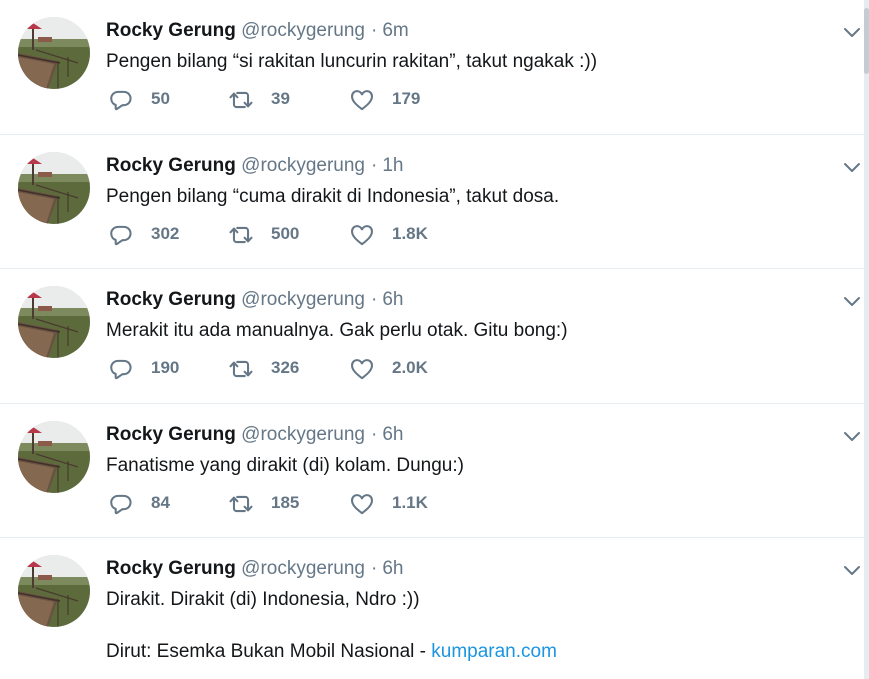  What do you see at coordinates (285, 367) in the screenshot?
I see `retweet-count: 326` at bounding box center [285, 367].